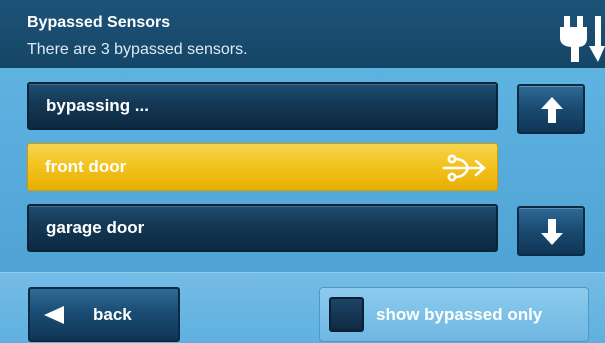 The image size is (605, 343). Describe the element at coordinates (95, 227) in the screenshot. I see `sensor-row-label: garage door` at that location.